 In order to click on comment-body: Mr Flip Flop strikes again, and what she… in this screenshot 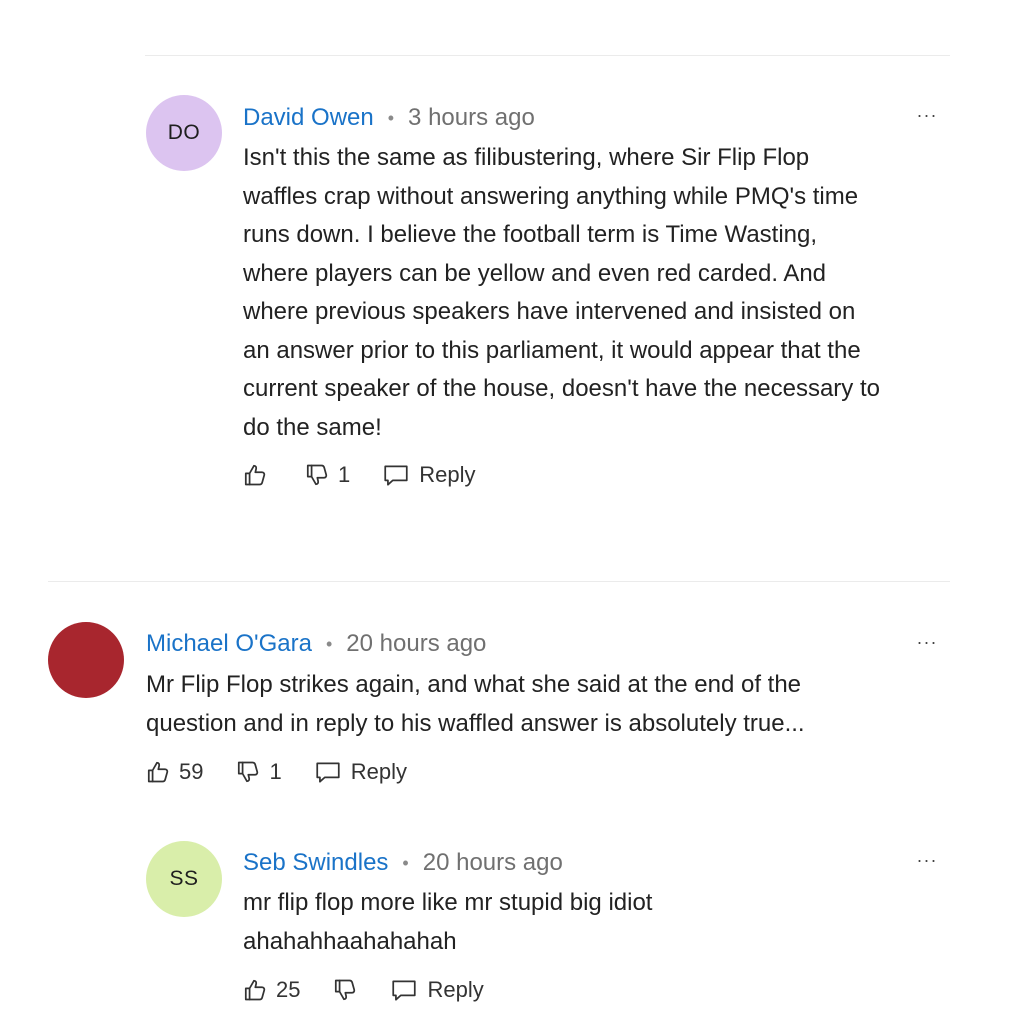, I will do `click(556, 704)`.